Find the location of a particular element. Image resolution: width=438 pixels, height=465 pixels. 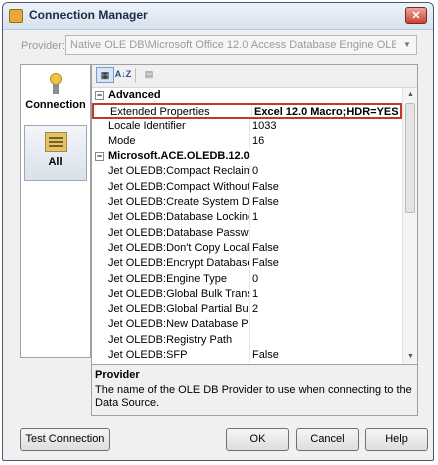

close-button: ✕ is located at coordinates (416, 15).